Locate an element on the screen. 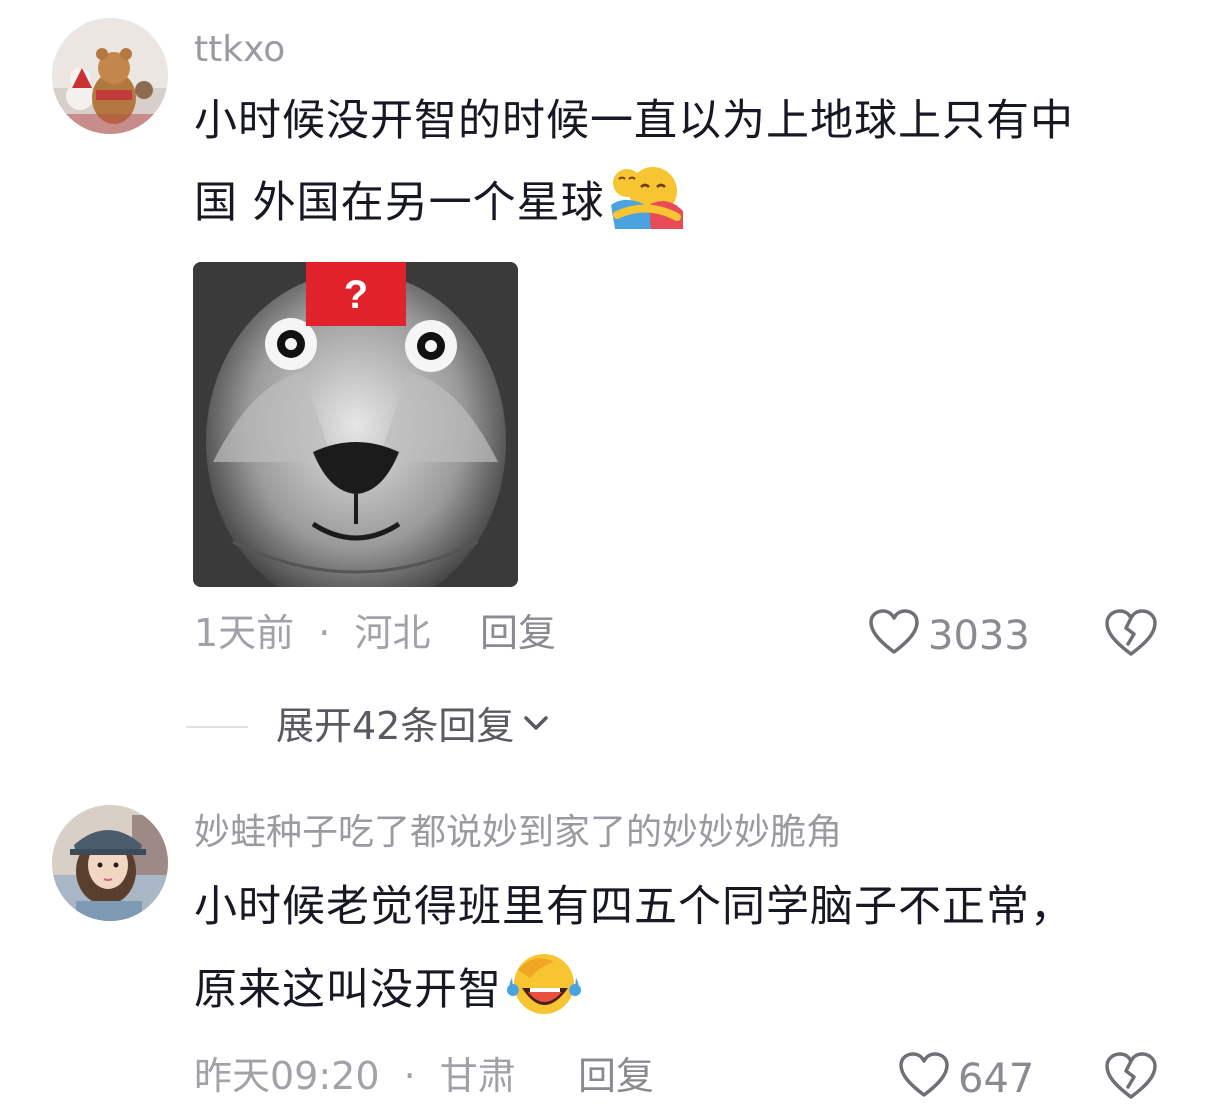 This screenshot has height=1114, width=1220. comment-text: 小时候老觉得班里有四五个同学脑子不正常， 原来这叫没开智 is located at coordinates (689, 955).